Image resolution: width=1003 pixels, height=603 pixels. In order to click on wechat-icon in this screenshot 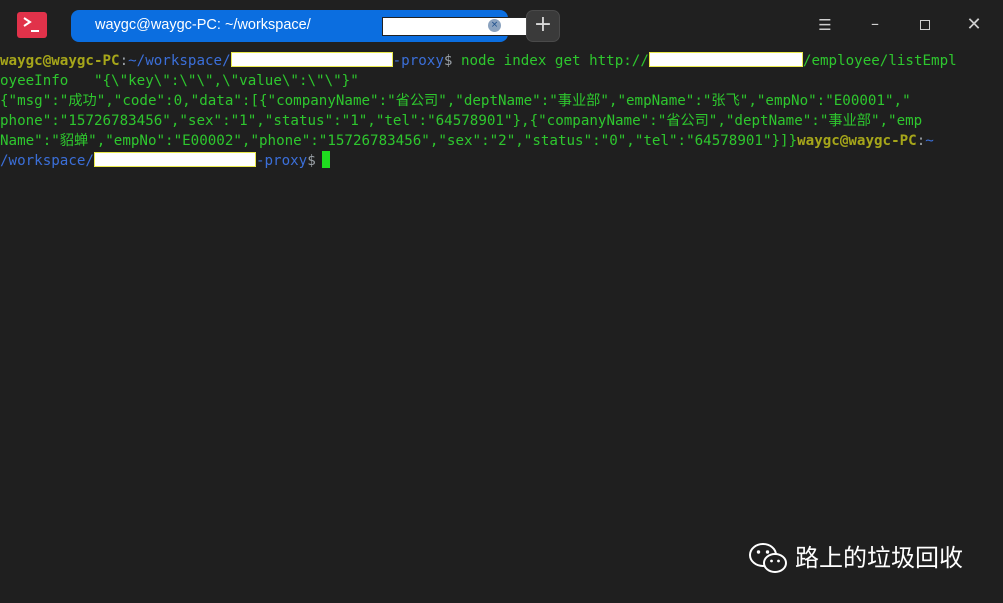, I will do `click(768, 558)`.